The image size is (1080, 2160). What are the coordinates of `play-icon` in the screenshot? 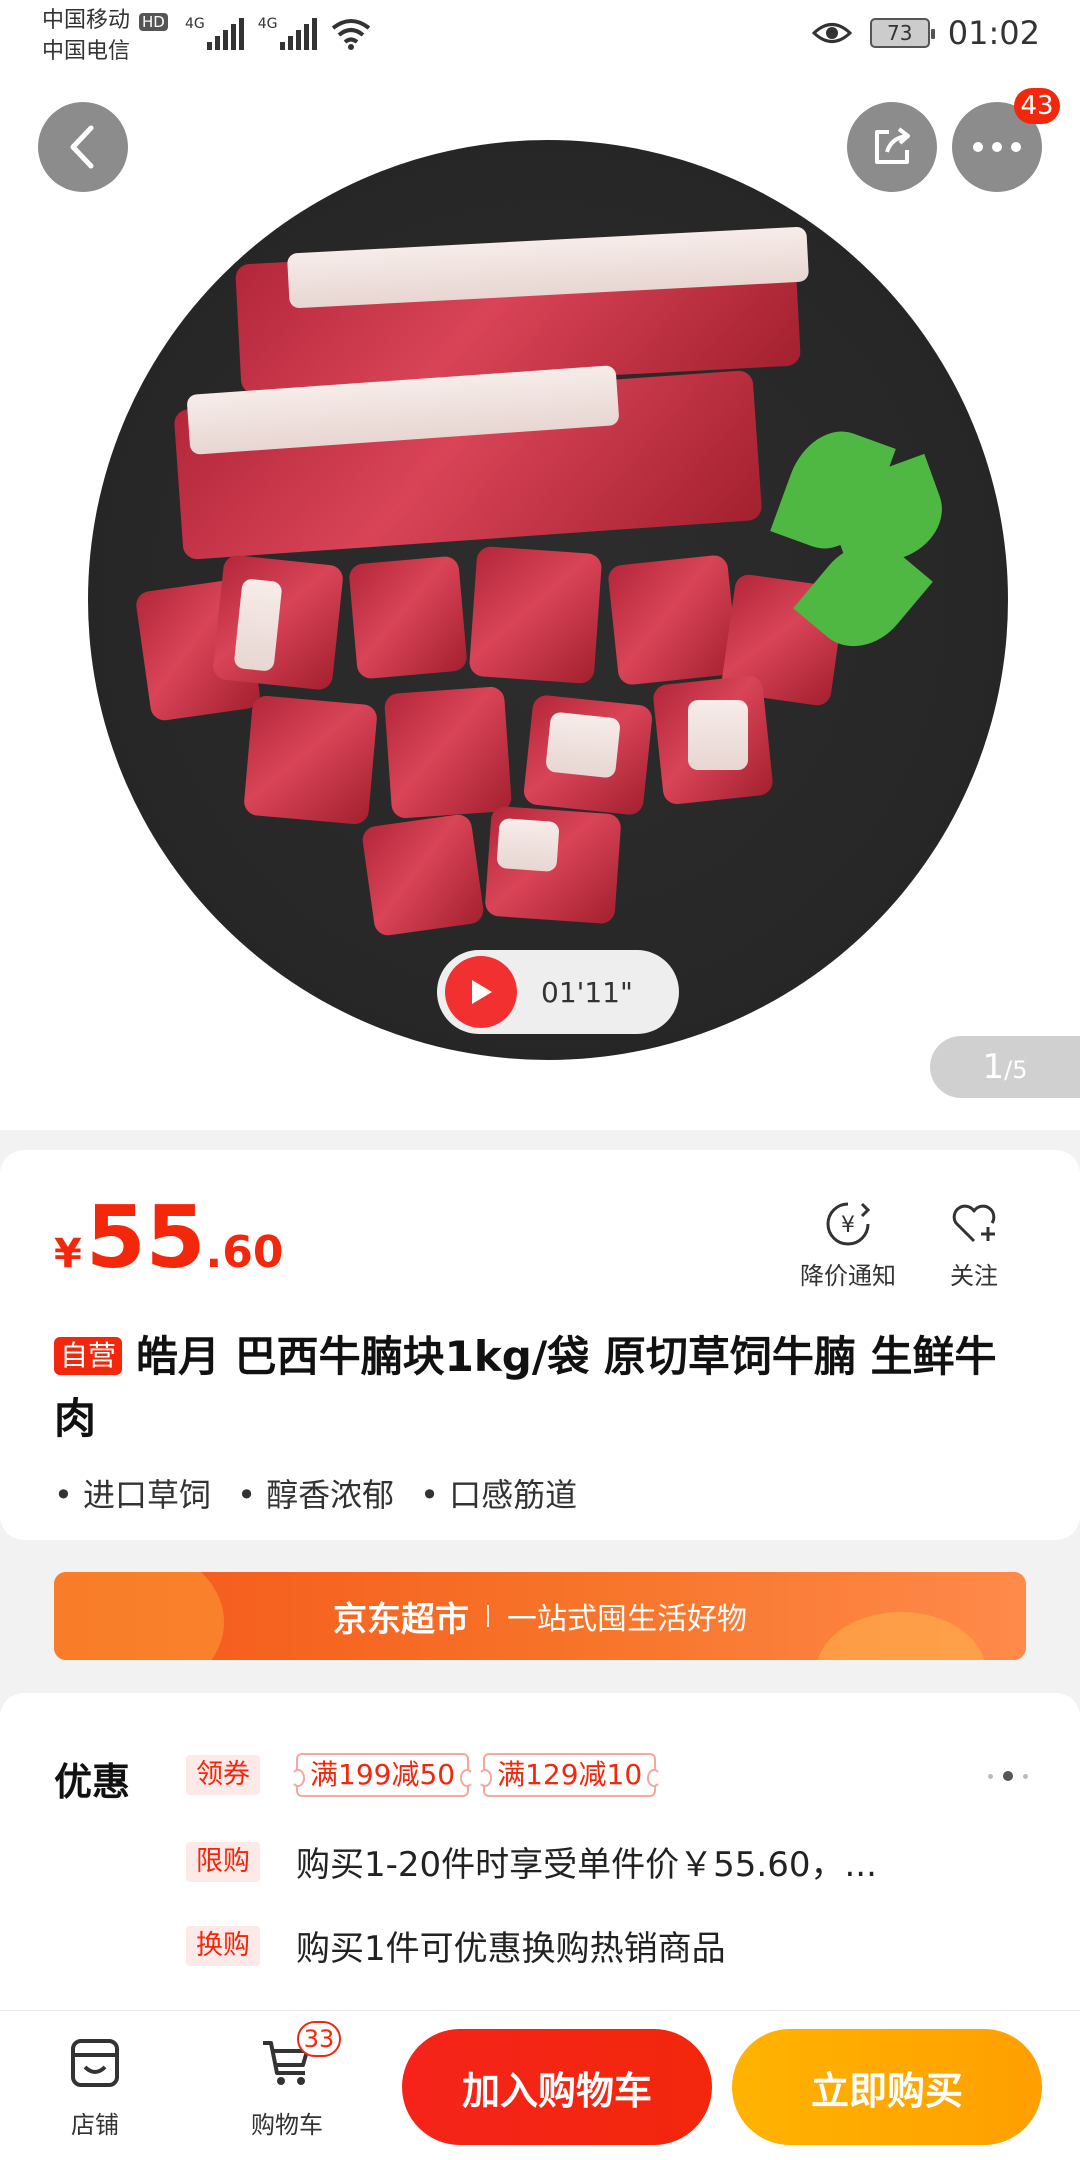 It's located at (481, 992).